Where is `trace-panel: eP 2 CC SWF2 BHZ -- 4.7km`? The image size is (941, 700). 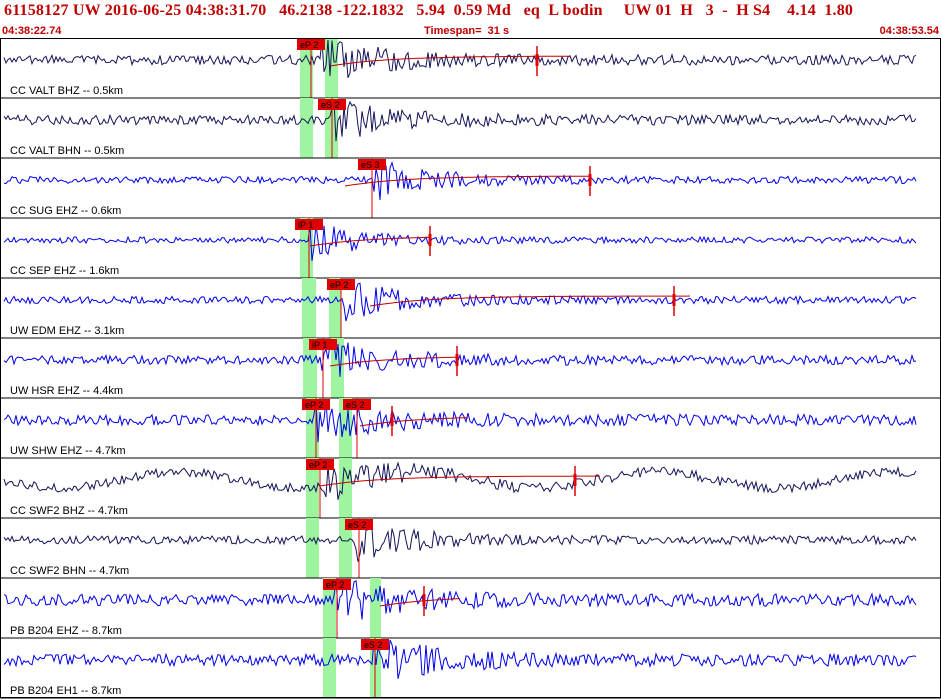 trace-panel: eP 2 CC SWF2 BHZ -- 4.7km is located at coordinates (470, 488).